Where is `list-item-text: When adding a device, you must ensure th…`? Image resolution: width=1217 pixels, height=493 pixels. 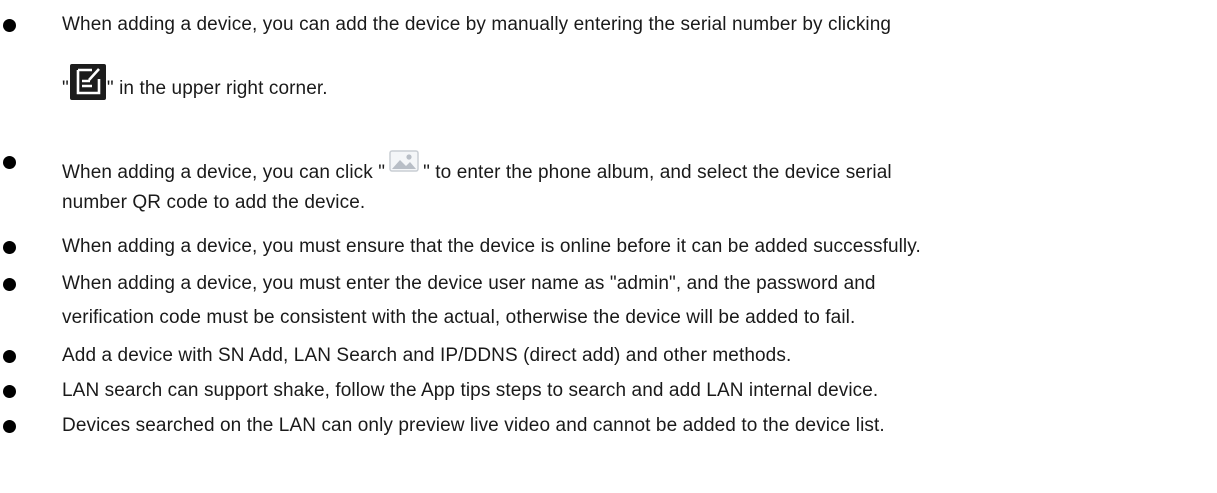 list-item-text: When adding a device, you must ensure th… is located at coordinates (491, 246).